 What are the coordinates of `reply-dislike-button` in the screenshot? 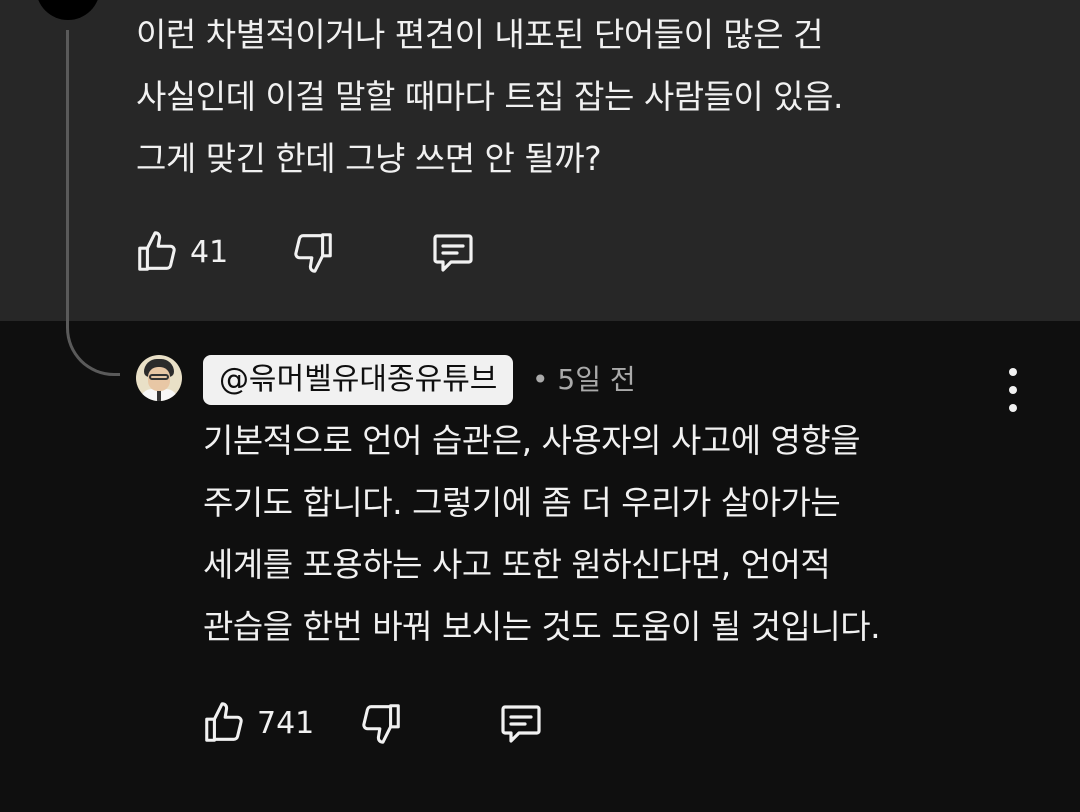 It's located at (381, 723).